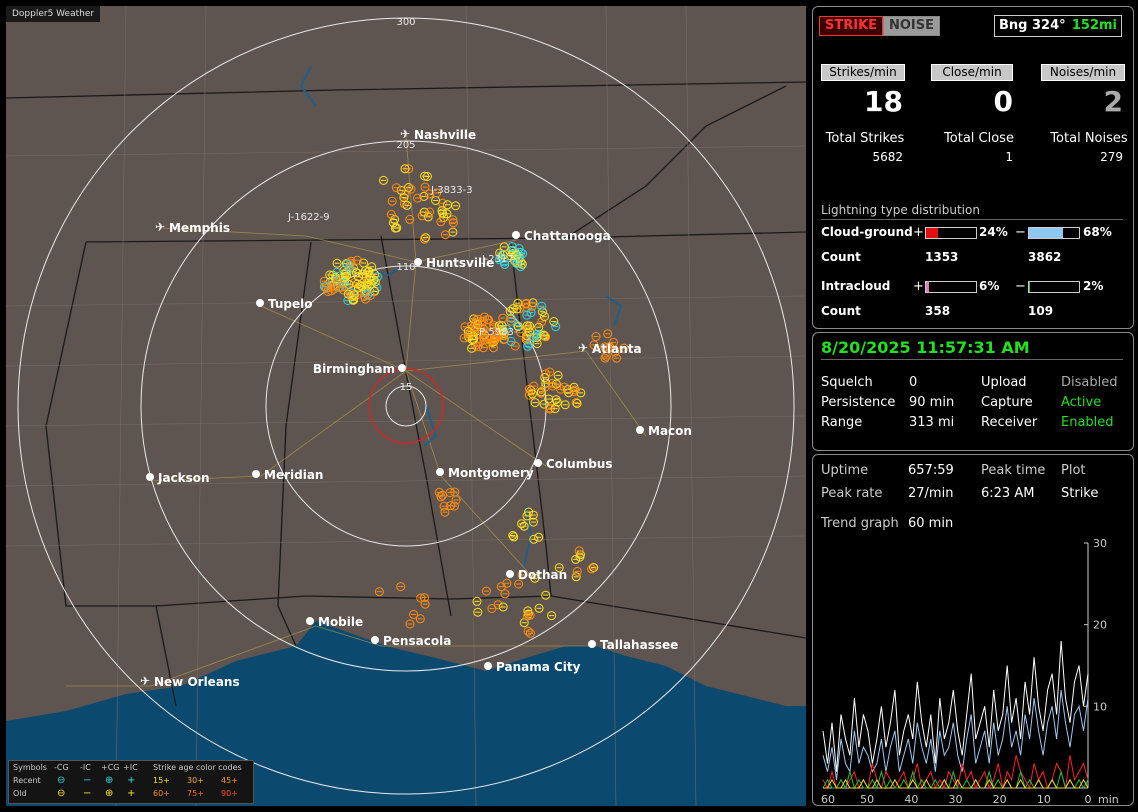 The image size is (1138, 812). What do you see at coordinates (1013, 470) in the screenshot?
I see `peak-time-label: Peak time` at bounding box center [1013, 470].